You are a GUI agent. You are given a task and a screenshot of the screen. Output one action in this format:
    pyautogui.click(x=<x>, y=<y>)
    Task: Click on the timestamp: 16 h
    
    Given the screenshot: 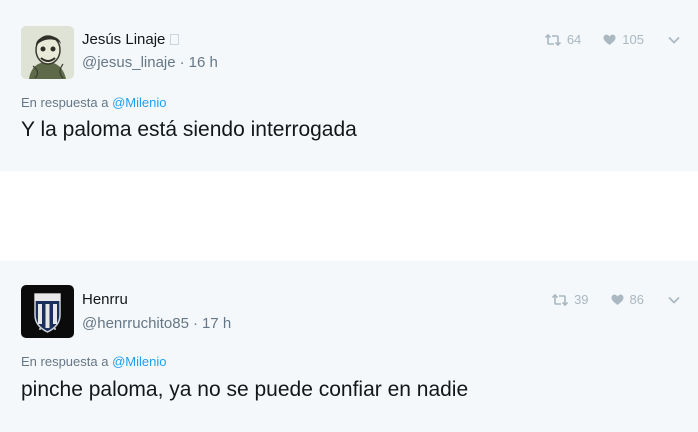 What is the action you would take?
    pyautogui.click(x=203, y=62)
    